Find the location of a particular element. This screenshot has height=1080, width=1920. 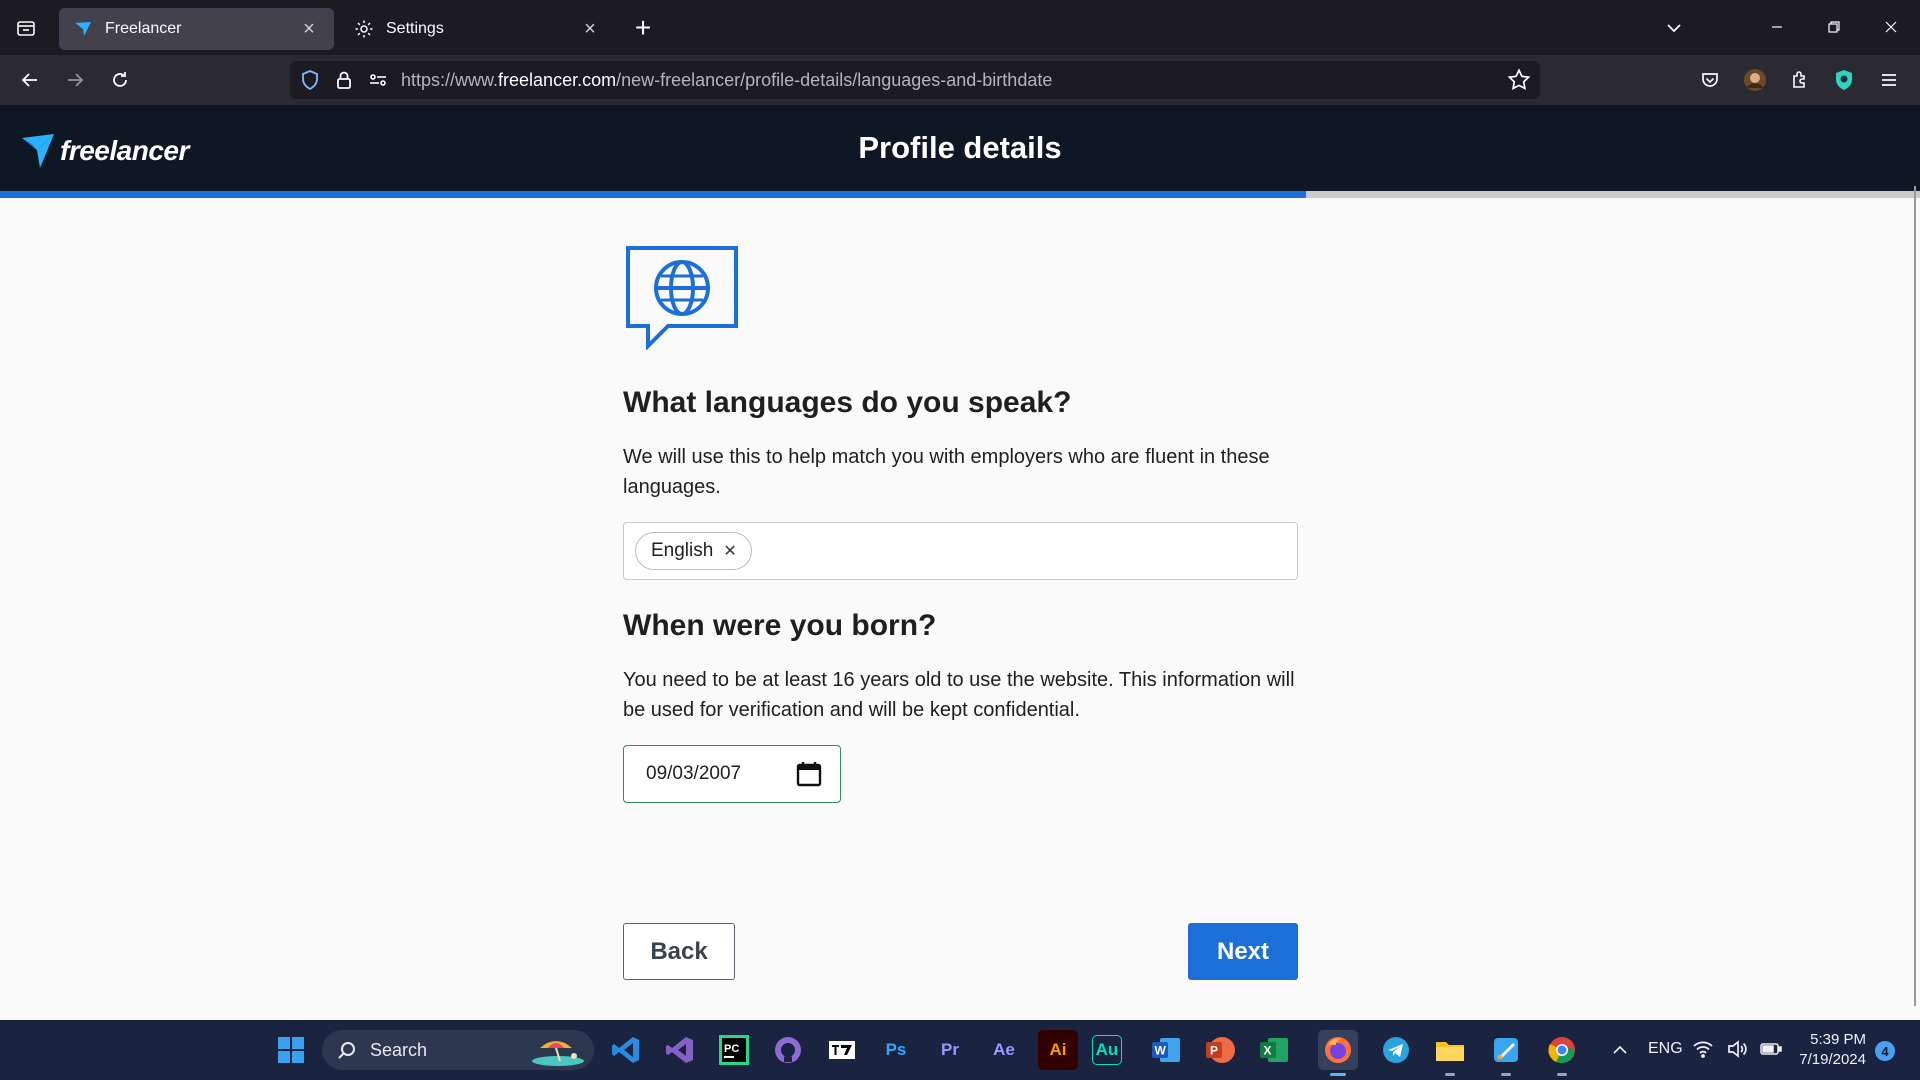

visual-studio-app-icon is located at coordinates (680, 1050).